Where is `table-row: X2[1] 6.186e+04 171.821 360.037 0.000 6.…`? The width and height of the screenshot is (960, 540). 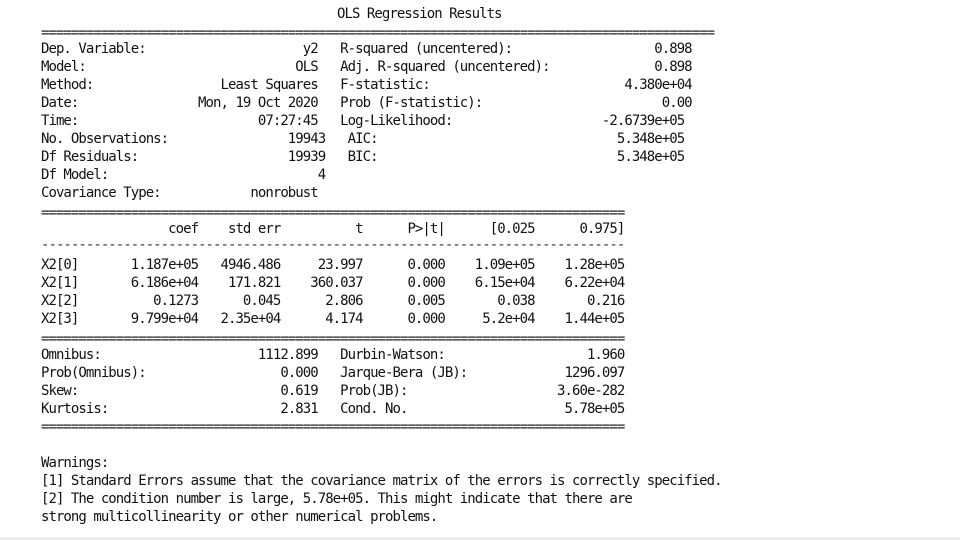 table-row: X2[1] 6.186e+04 171.821 360.037 0.000 6.… is located at coordinates (333, 283).